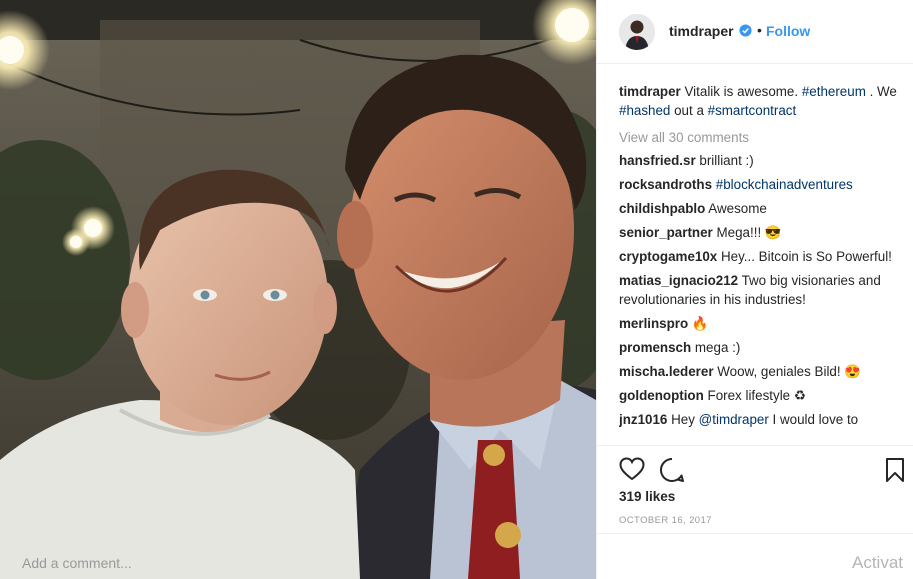 The width and height of the screenshot is (913, 579). What do you see at coordinates (759, 137) in the screenshot?
I see `view-all-comments-link: View all 30 comments` at bounding box center [759, 137].